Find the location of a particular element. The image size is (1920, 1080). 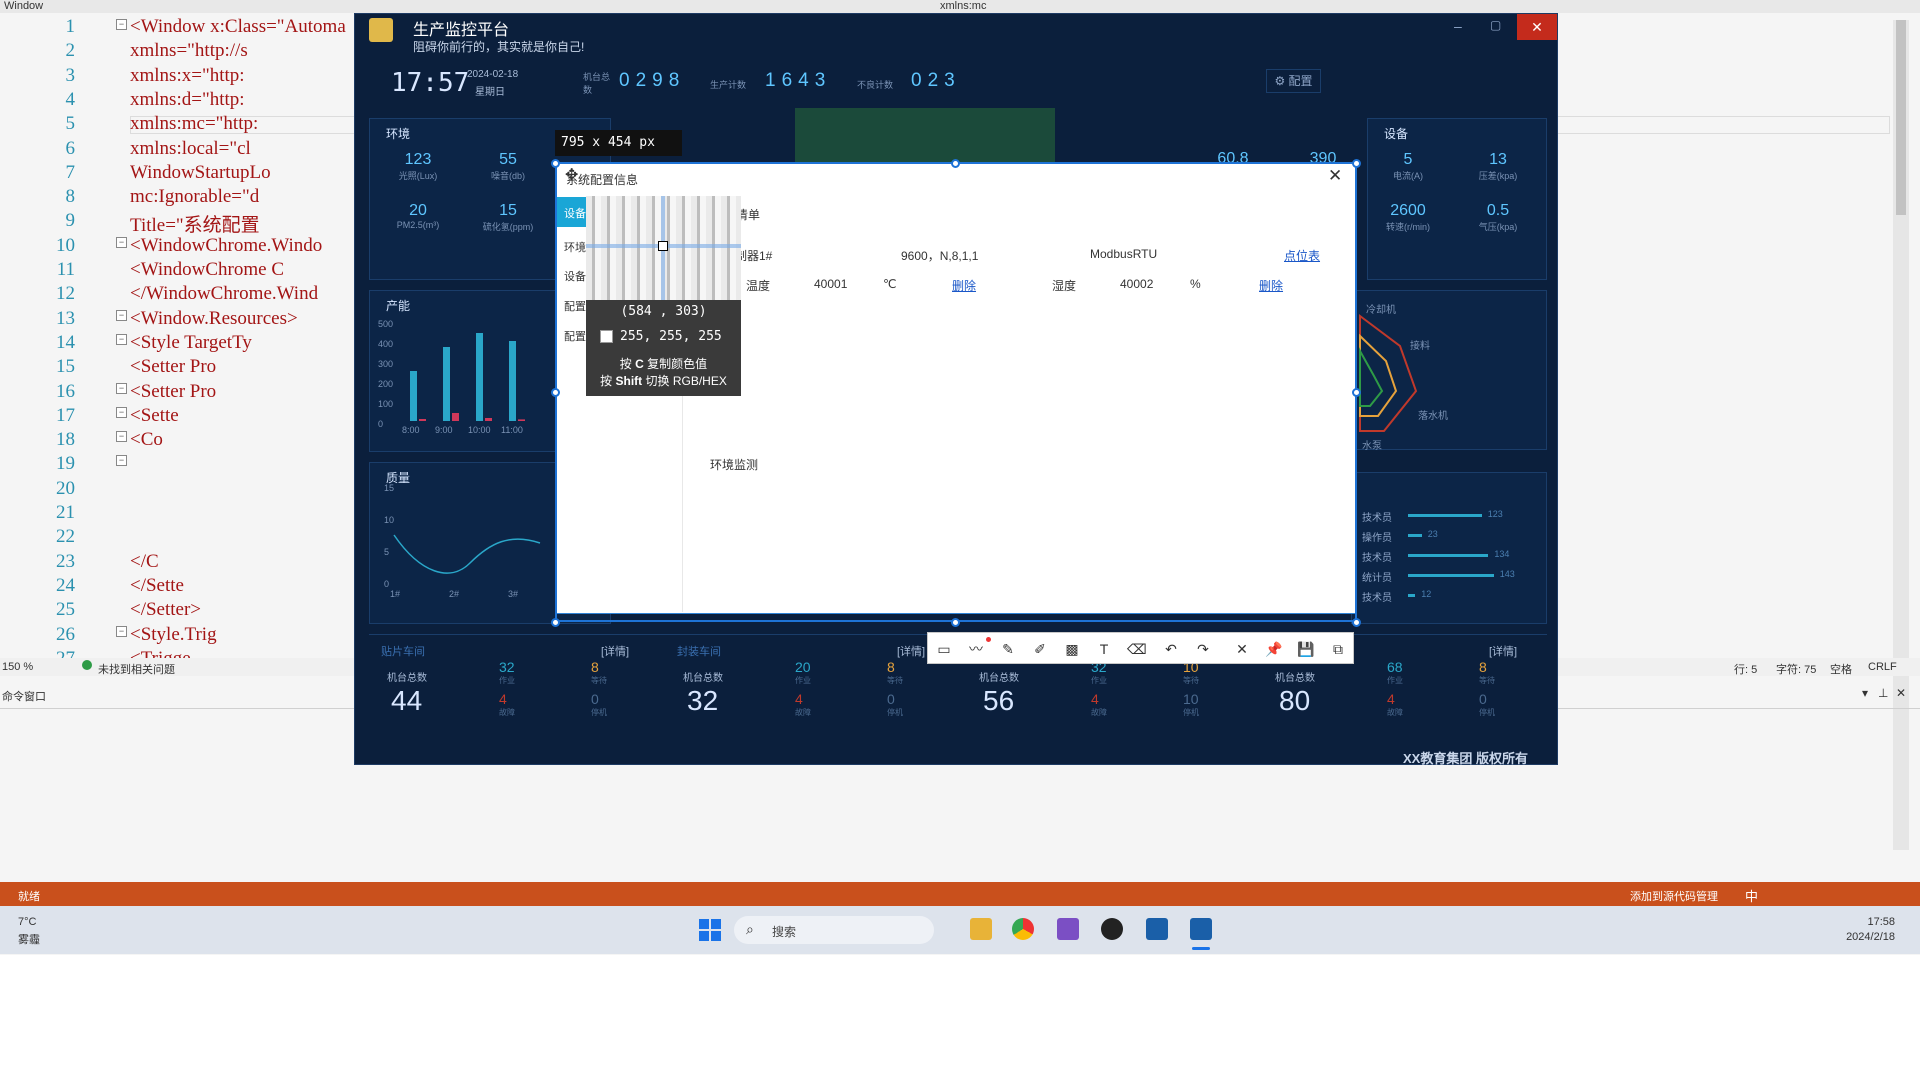

save-icon: 💾 is located at coordinates (1306, 649).